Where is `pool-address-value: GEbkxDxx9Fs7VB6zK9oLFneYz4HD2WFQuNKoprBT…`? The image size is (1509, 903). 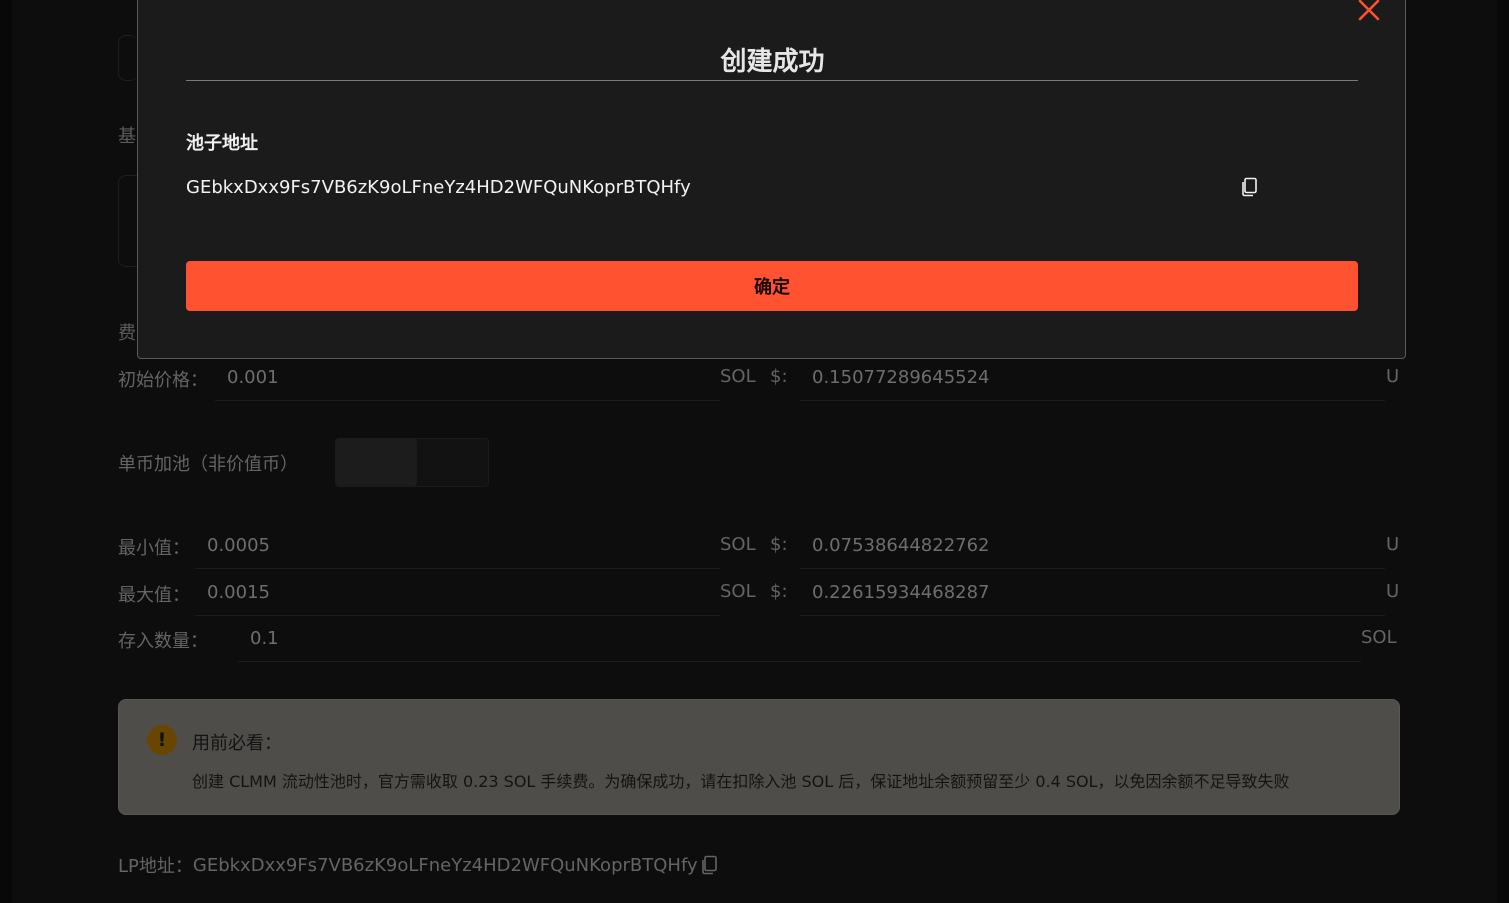
pool-address-value: GEbkxDxx9Fs7VB6zK9oLFneYz4HD2WFQuNKoprBT… is located at coordinates (438, 187).